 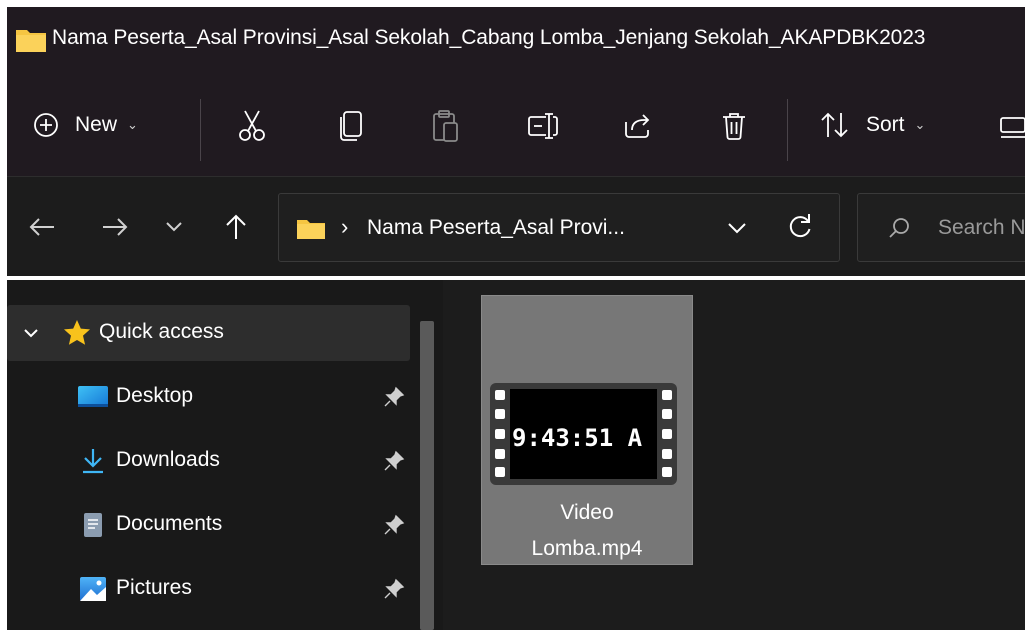 I want to click on arrow-up-icon, so click(x=236, y=226).